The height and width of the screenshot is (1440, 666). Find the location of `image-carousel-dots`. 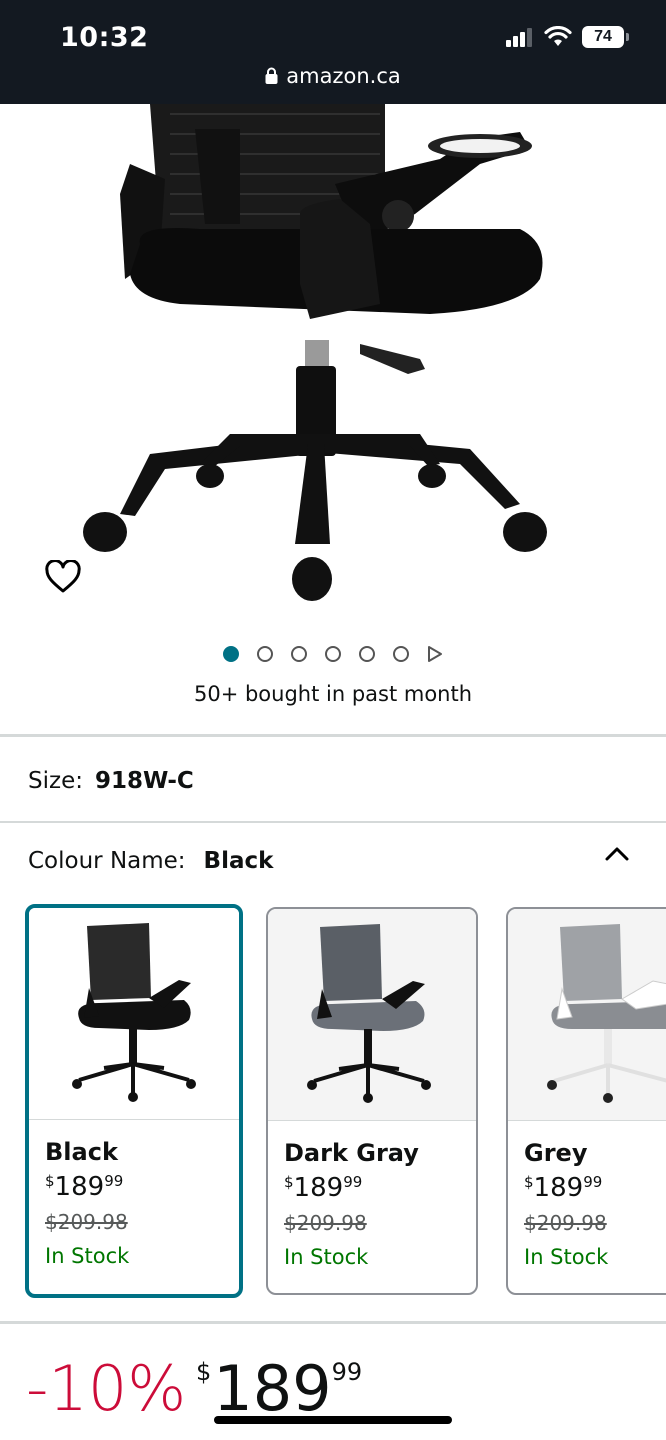

image-carousel-dots is located at coordinates (333, 654).